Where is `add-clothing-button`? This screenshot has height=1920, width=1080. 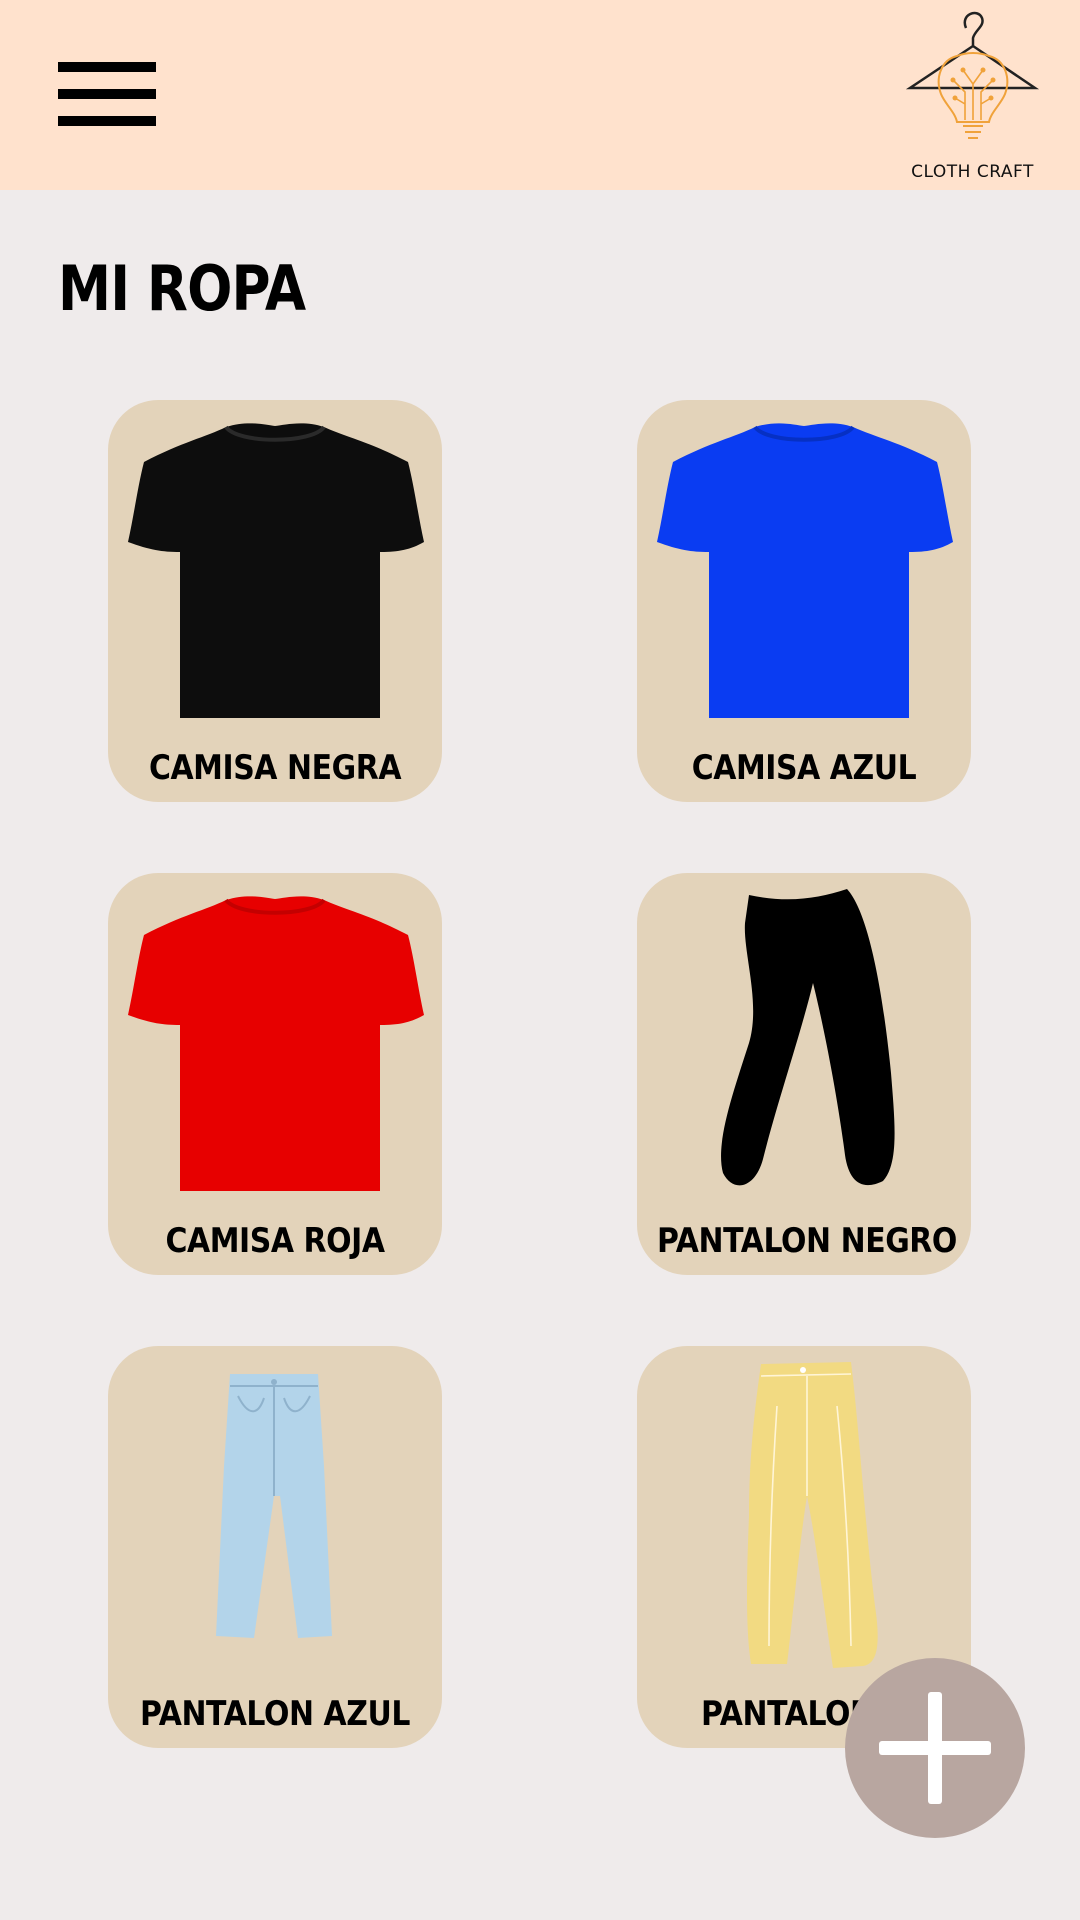 add-clothing-button is located at coordinates (935, 1748).